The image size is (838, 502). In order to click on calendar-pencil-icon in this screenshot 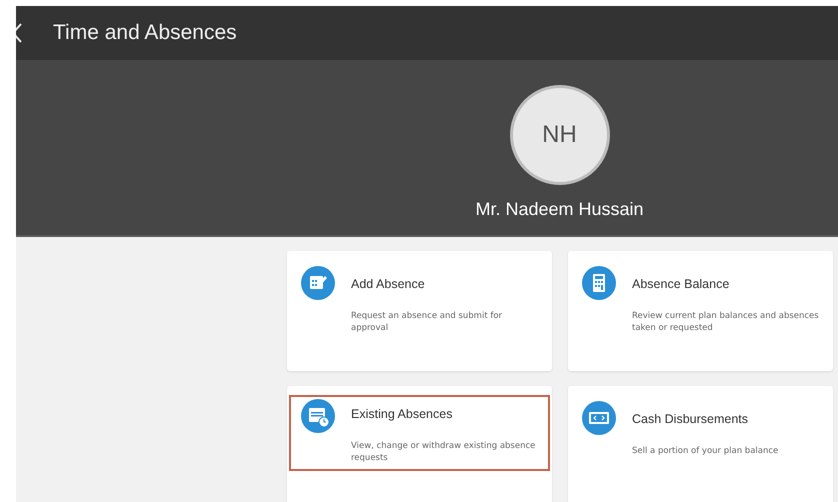, I will do `click(318, 283)`.